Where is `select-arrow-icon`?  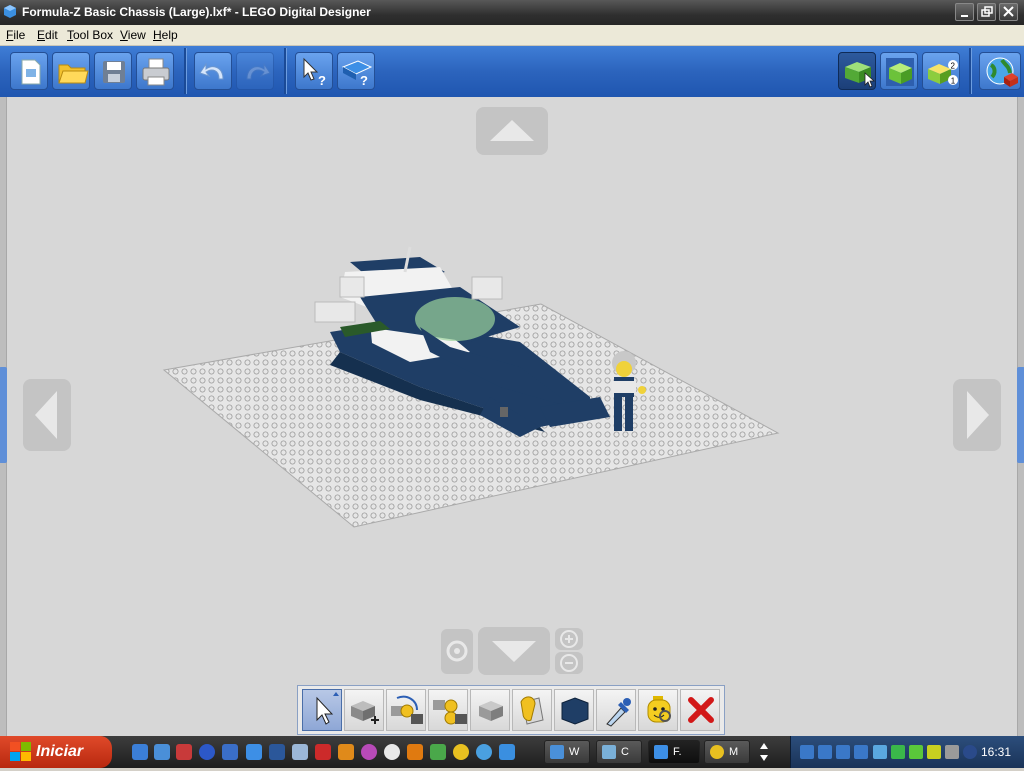 select-arrow-icon is located at coordinates (327, 708).